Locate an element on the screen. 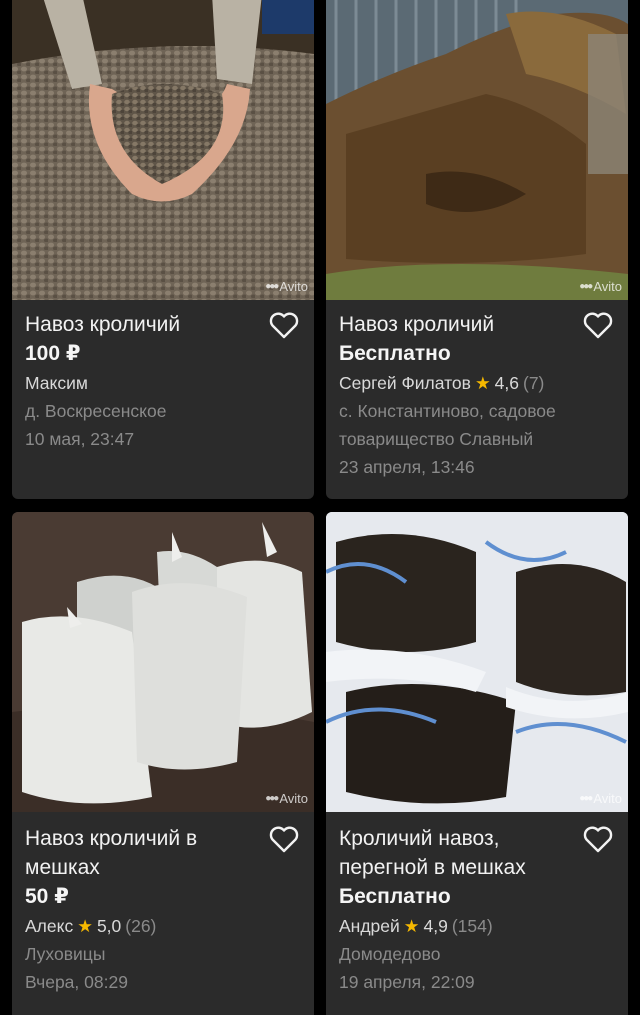 The image size is (640, 1015). listing-location: д. Воскресенское is located at coordinates (96, 411).